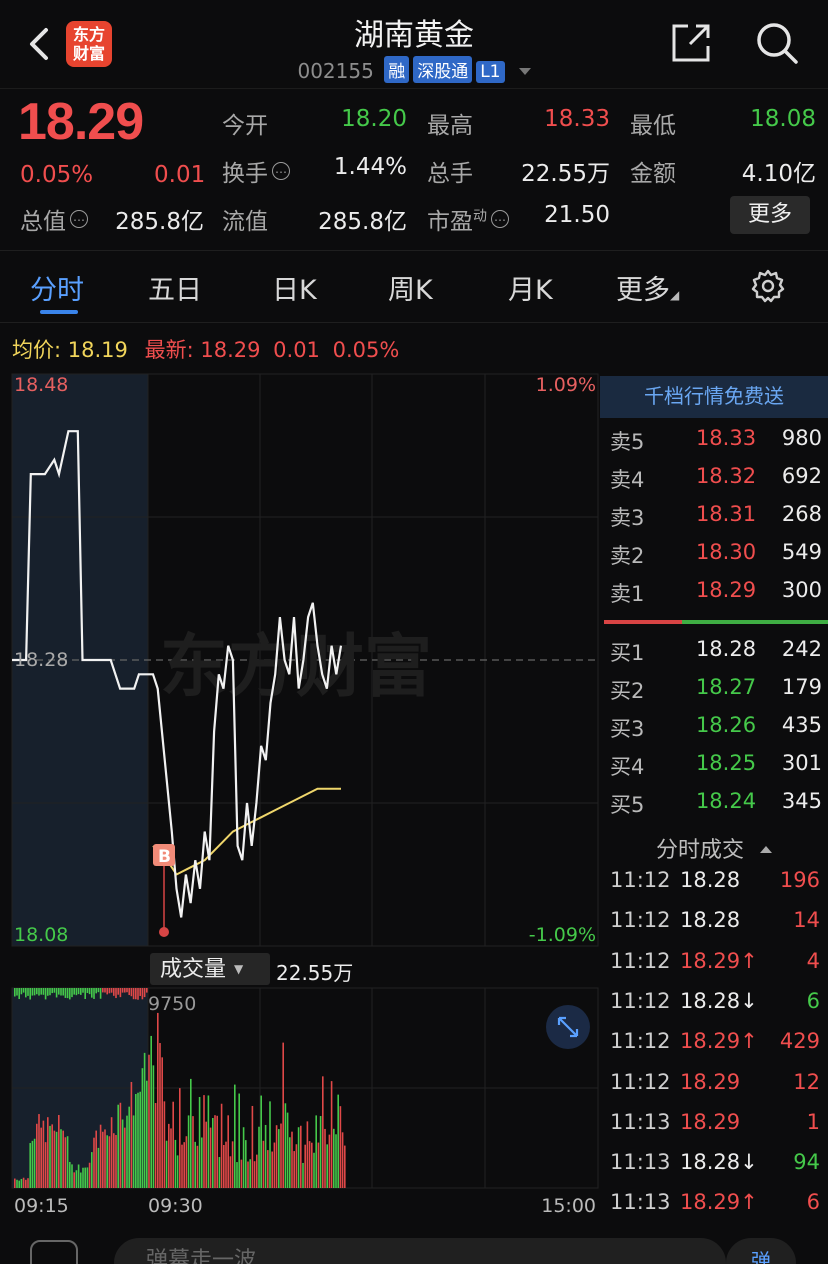 The height and width of the screenshot is (1264, 828). Describe the element at coordinates (801, 649) in the screenshot. I see `bid-volume: 242` at that location.